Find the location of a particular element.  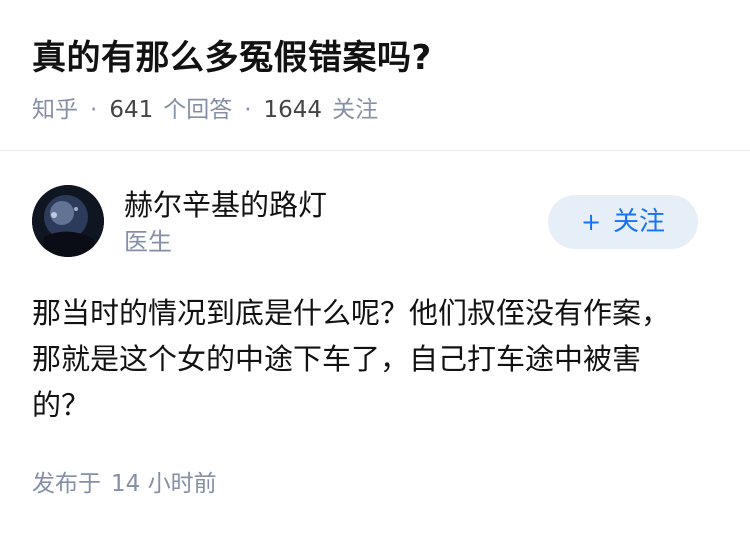

avatar is located at coordinates (68, 221).